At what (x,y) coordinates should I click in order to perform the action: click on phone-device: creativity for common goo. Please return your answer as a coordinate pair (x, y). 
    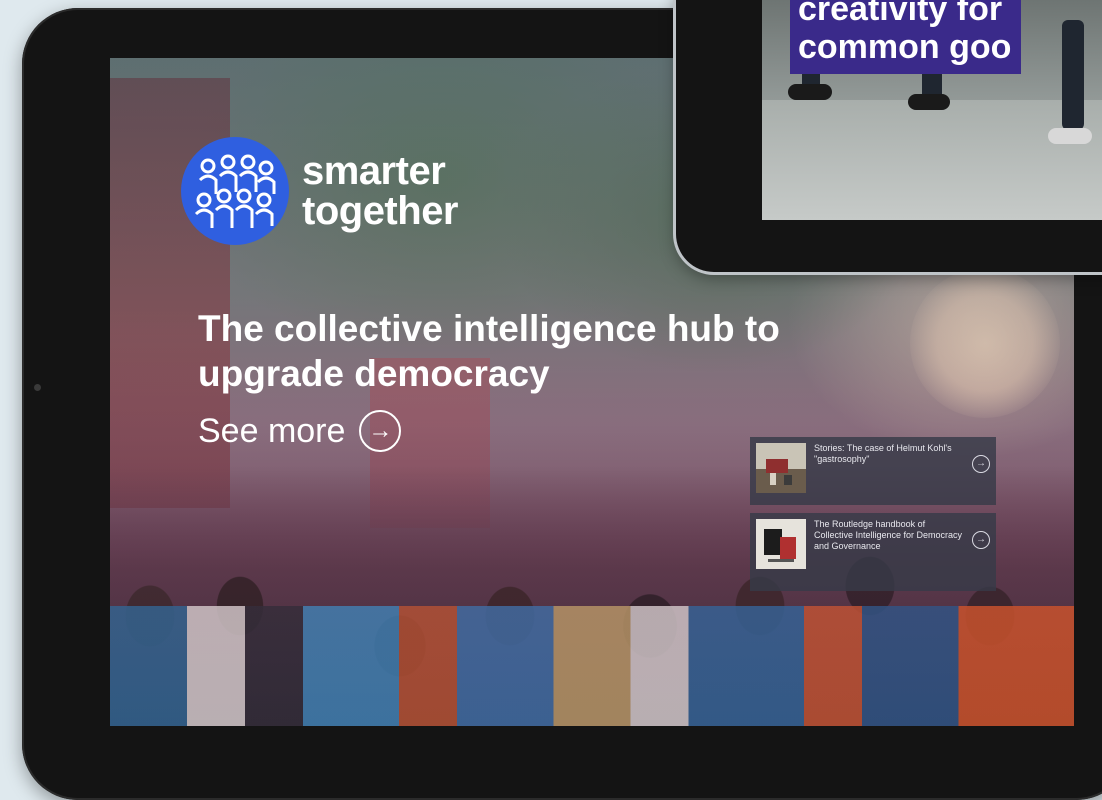
    Looking at the image, I should click on (889, 136).